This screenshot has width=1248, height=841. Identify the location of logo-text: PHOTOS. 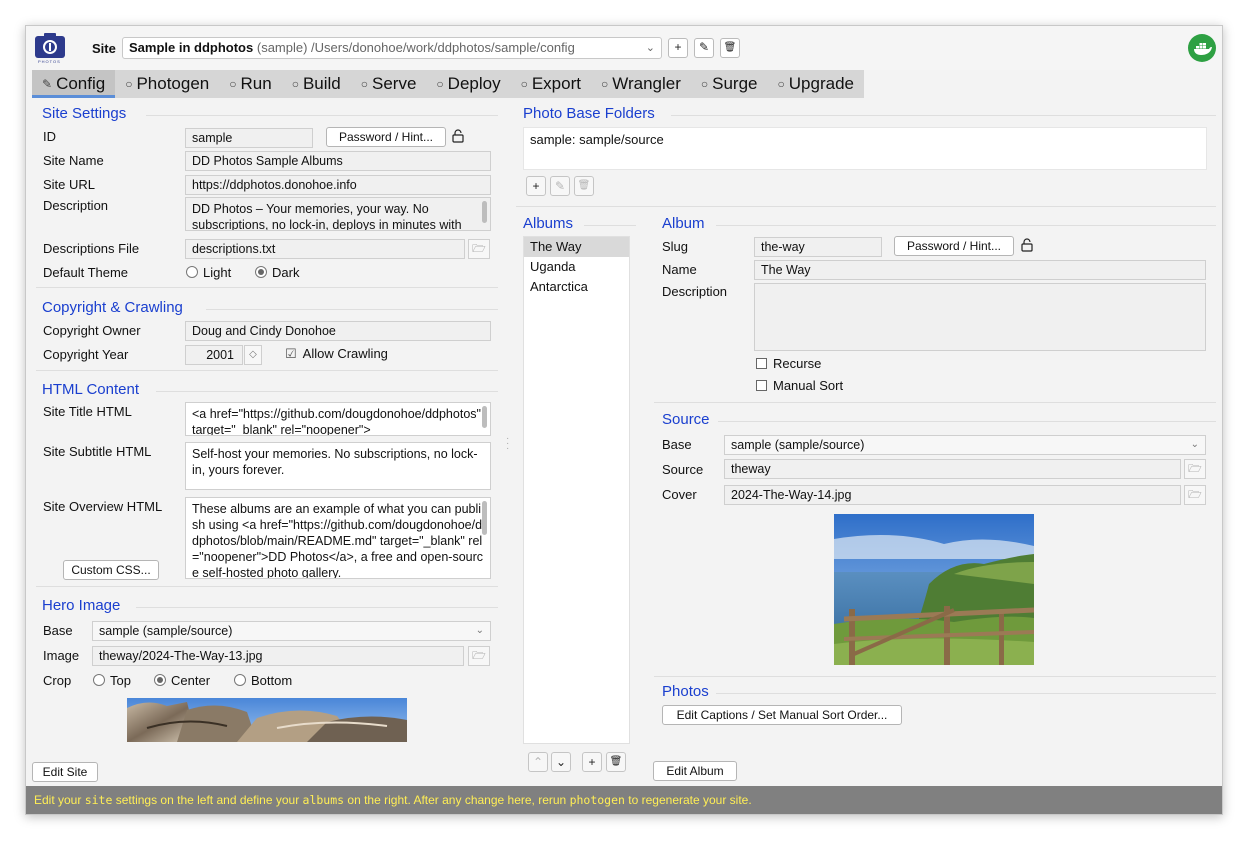
(49, 61).